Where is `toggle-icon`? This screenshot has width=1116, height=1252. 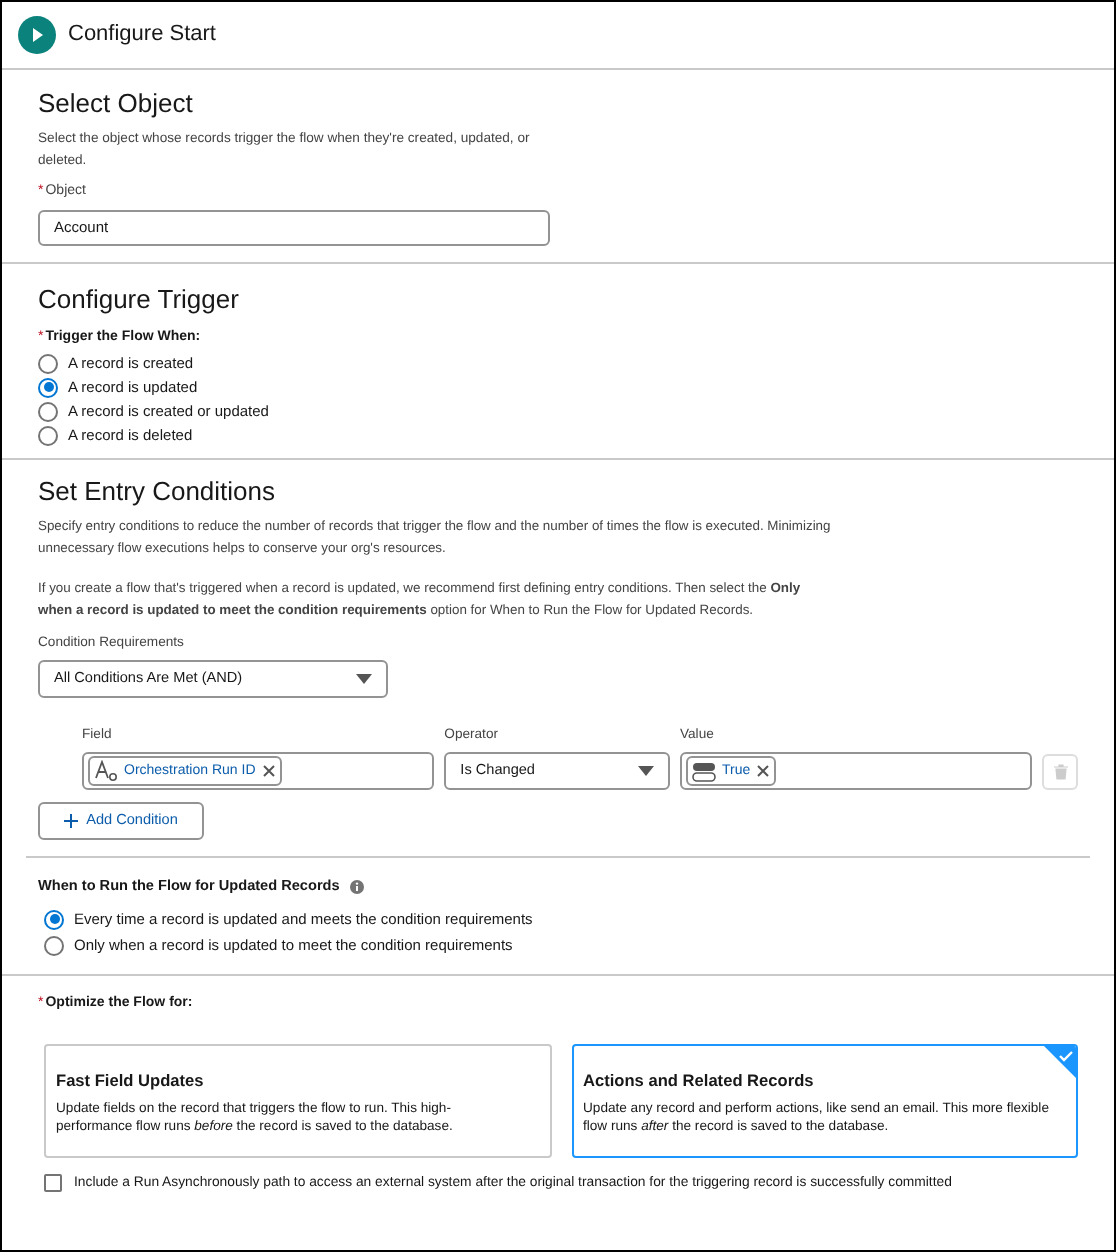
toggle-icon is located at coordinates (704, 771).